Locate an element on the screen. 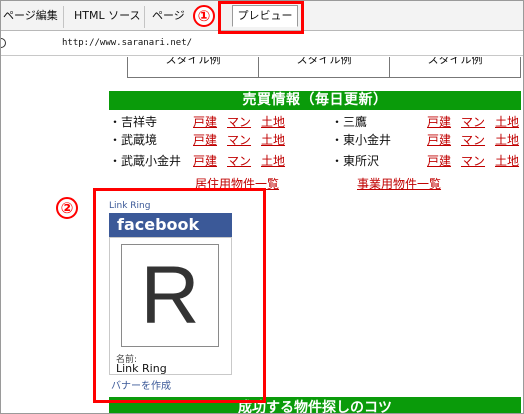  tab-page-edit: ページ編集 is located at coordinates (33, 17).